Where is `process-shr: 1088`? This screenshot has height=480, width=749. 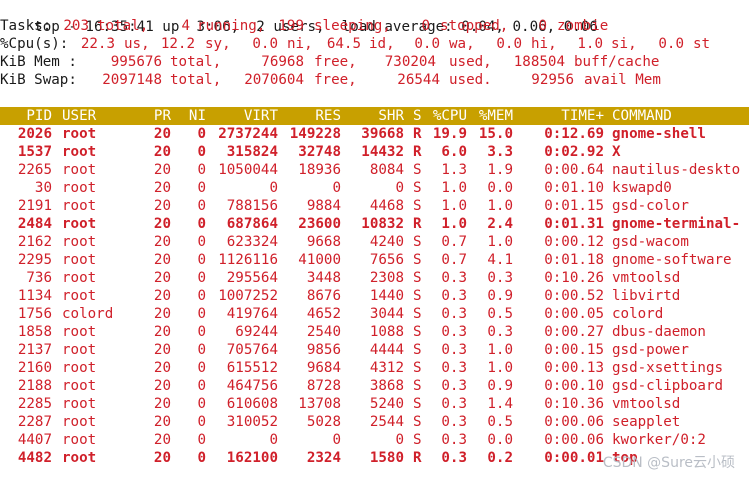
process-shr: 1088 is located at coordinates (386, 332).